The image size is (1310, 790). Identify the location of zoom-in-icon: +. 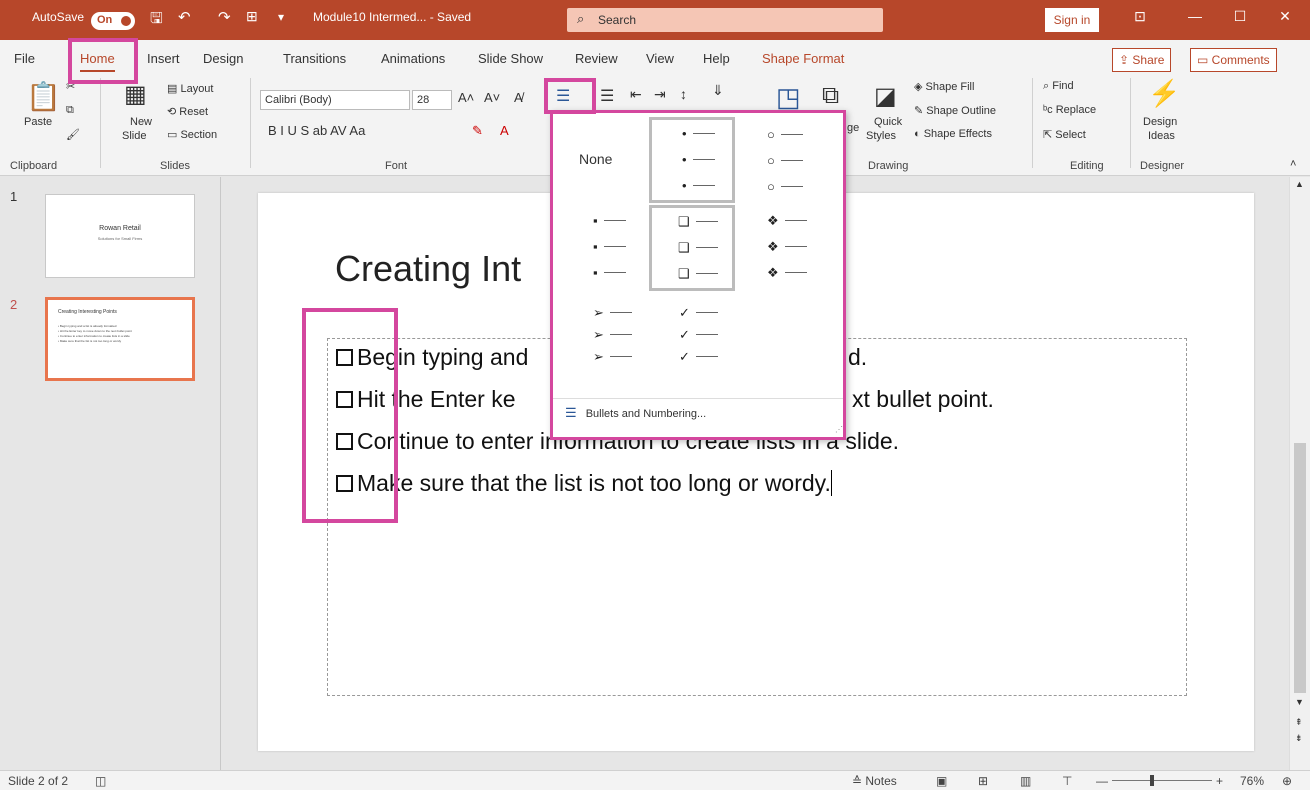
(1219, 781).